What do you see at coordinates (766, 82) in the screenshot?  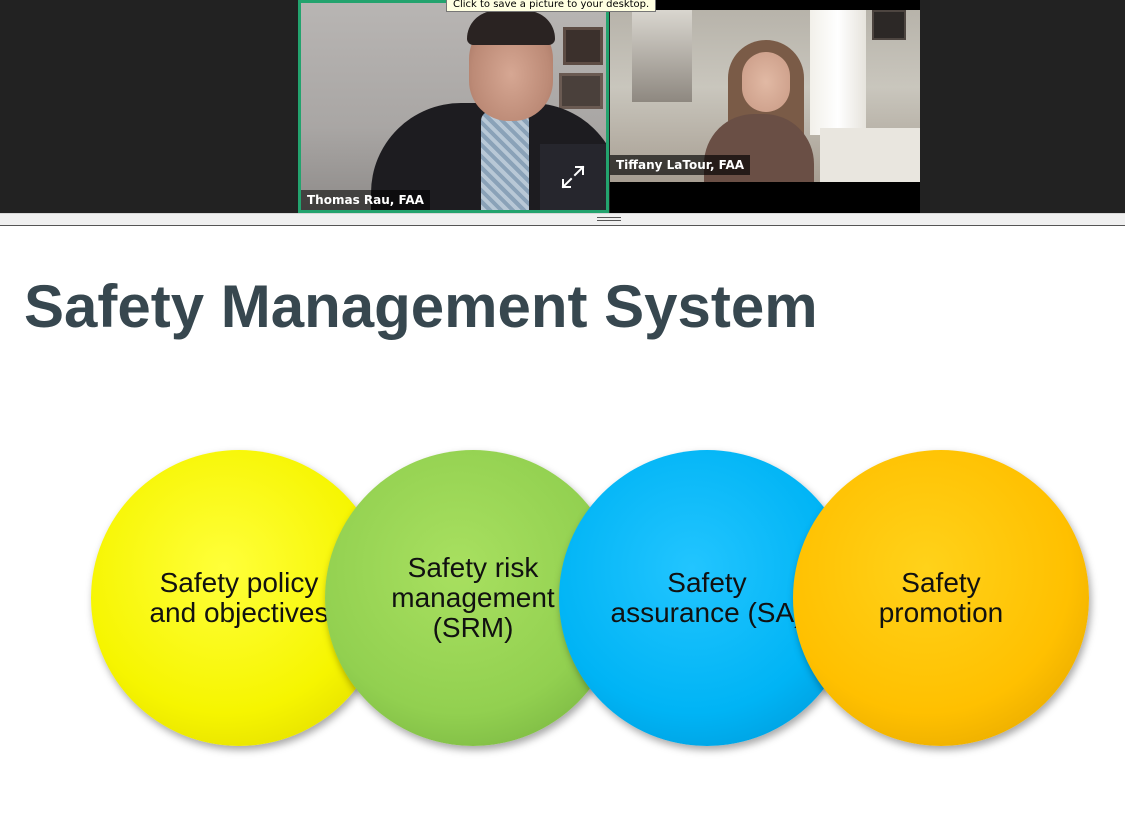 I see `participant-head` at bounding box center [766, 82].